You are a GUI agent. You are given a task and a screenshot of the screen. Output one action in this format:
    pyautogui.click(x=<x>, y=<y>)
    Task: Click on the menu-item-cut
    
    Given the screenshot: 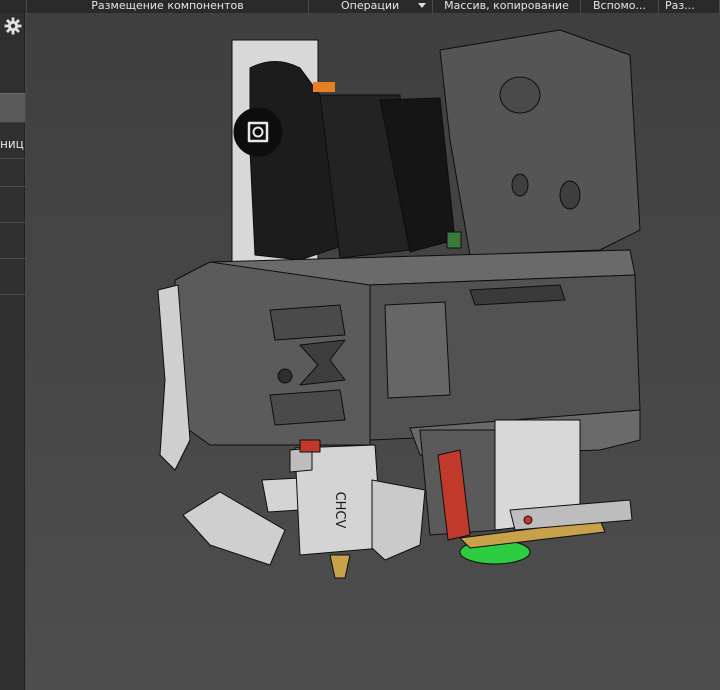 What is the action you would take?
    pyautogui.click(x=13, y=6)
    